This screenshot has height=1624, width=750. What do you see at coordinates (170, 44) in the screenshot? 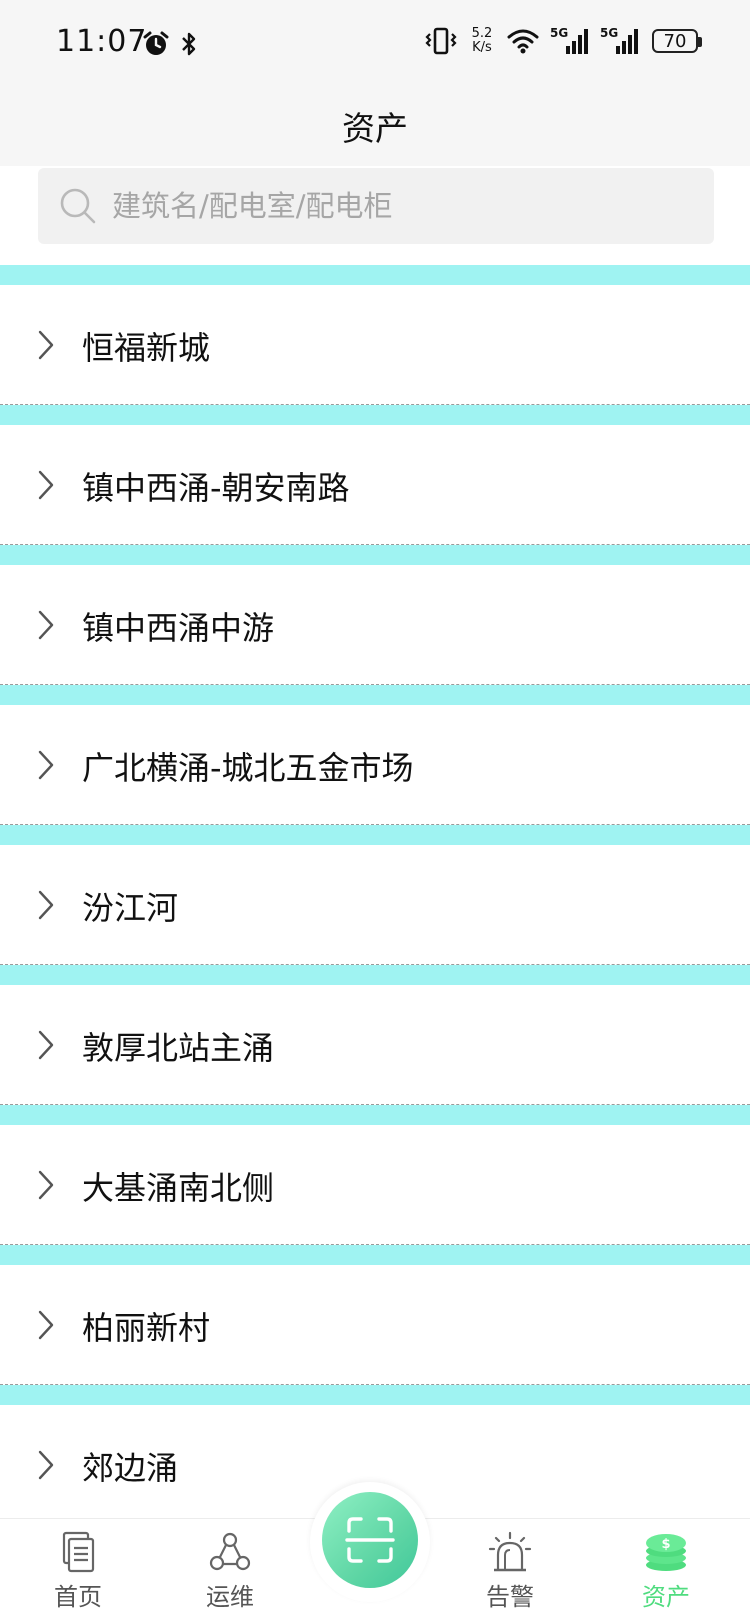
I see `status-left-icons` at bounding box center [170, 44].